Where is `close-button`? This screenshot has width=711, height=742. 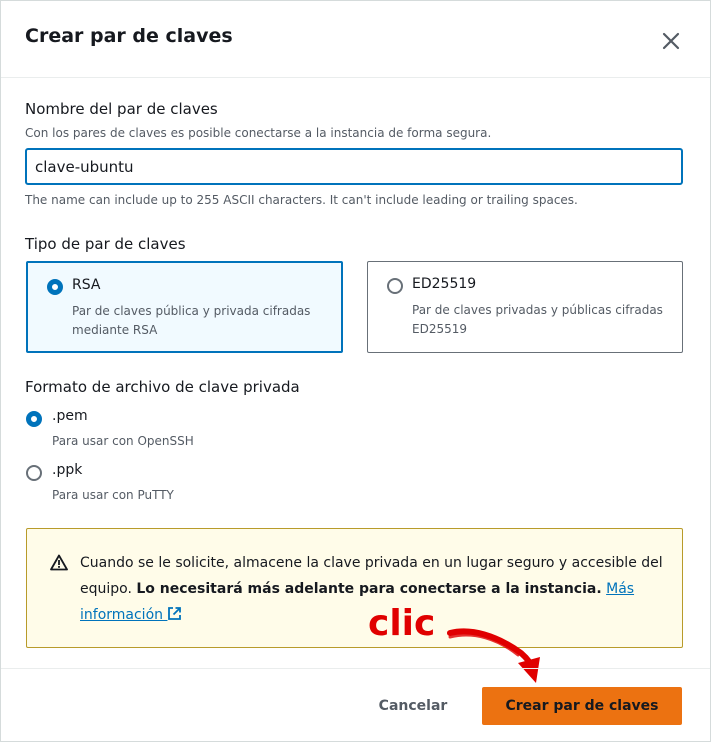 close-button is located at coordinates (671, 41).